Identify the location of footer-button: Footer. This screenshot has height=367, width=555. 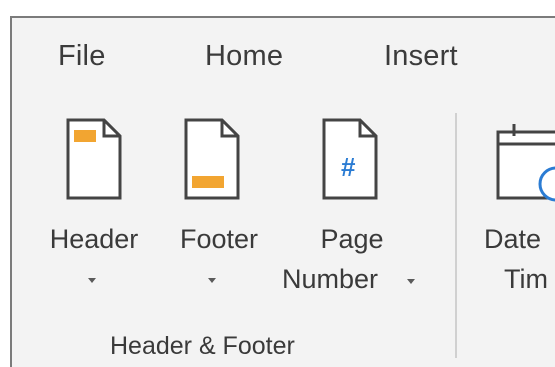
(219, 218).